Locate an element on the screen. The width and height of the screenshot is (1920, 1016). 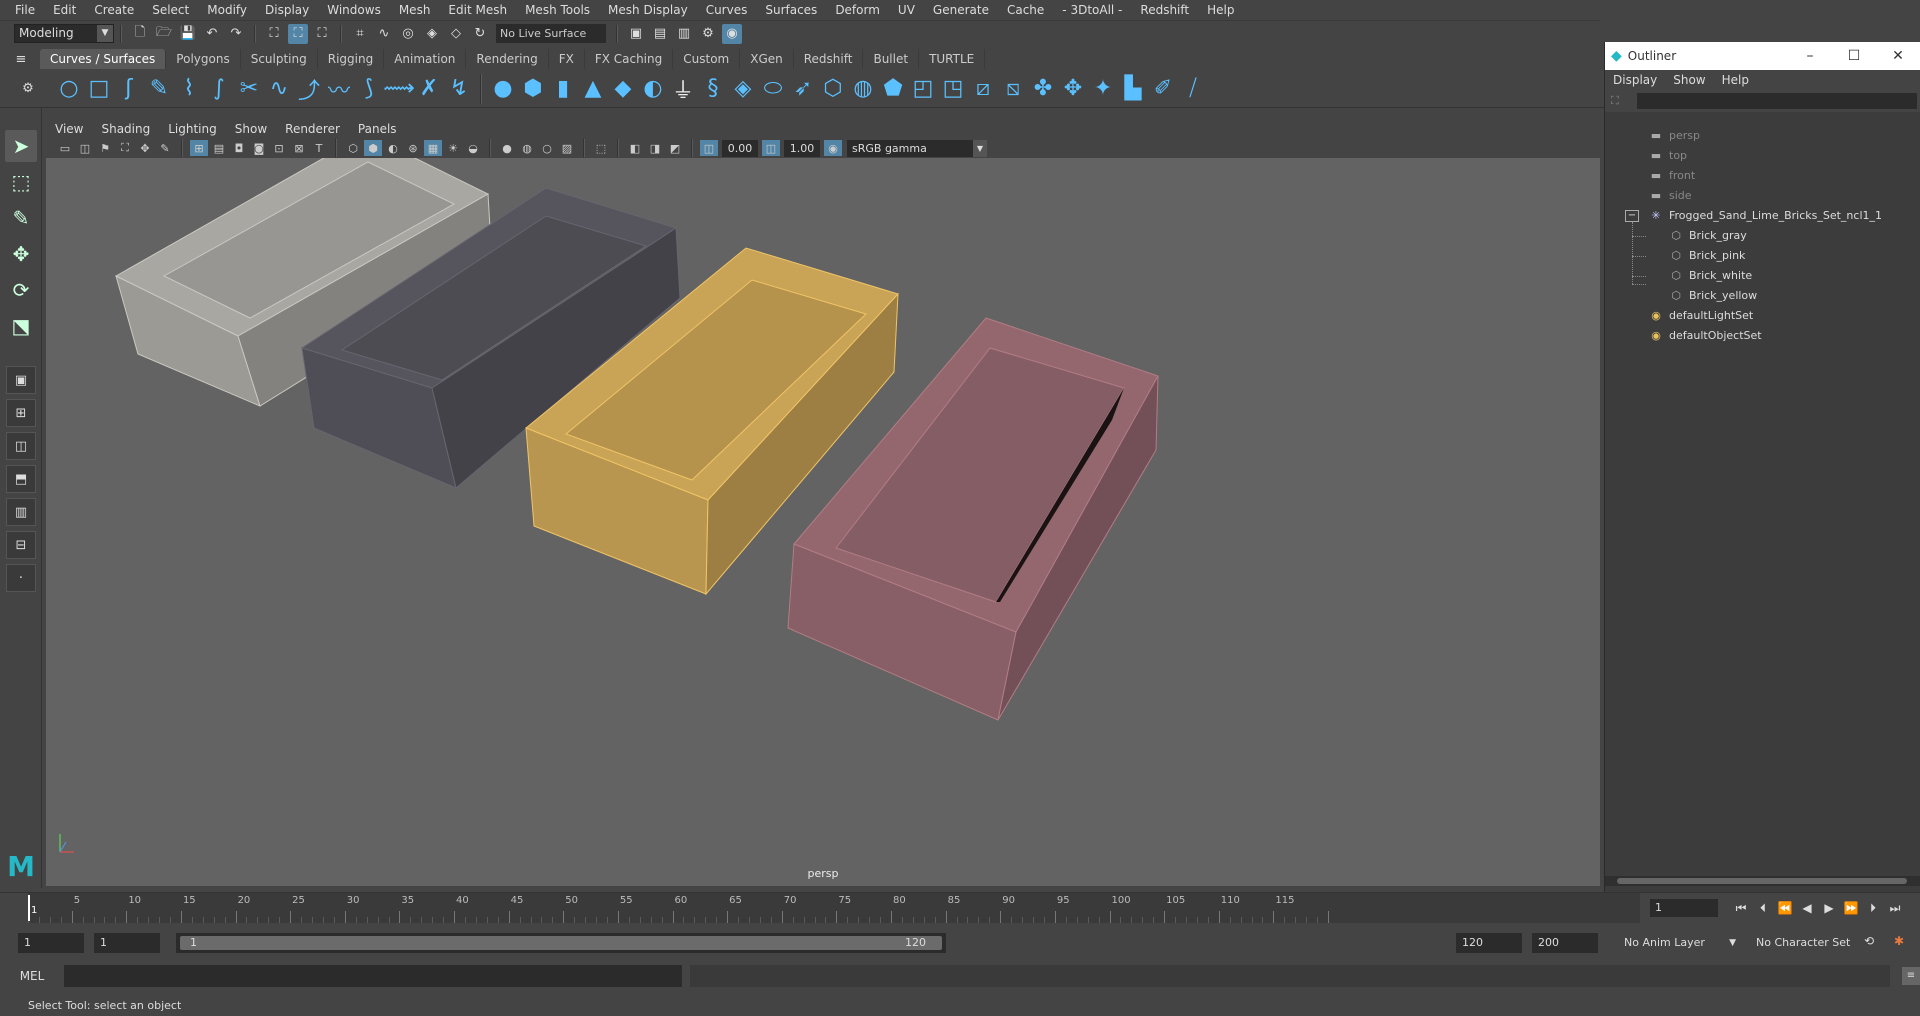
current-frame-marker: 1 is located at coordinates (32, 908).